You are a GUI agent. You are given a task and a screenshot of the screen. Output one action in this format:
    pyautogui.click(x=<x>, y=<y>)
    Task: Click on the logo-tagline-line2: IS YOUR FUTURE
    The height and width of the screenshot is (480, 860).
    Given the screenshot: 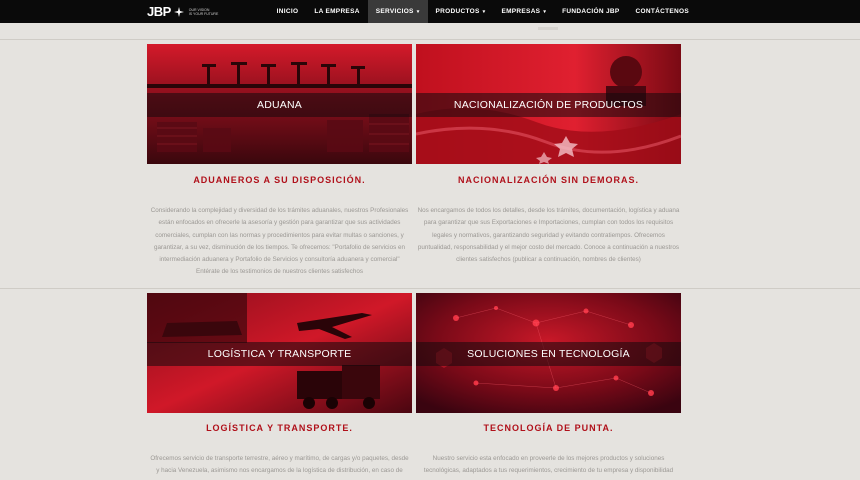 What is the action you would take?
    pyautogui.click(x=203, y=13)
    